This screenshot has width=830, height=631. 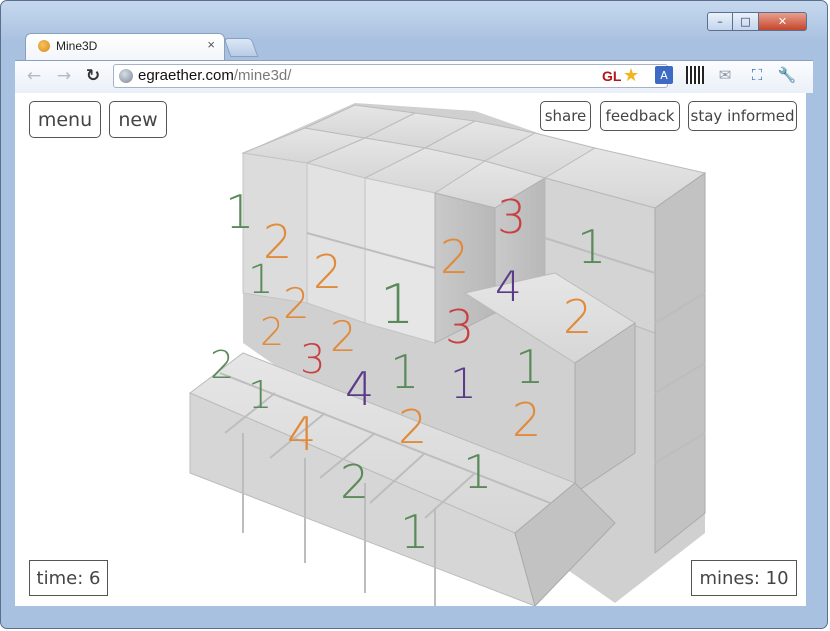 I want to click on url-text: egraether.com/mine3d/, so click(x=214, y=75).